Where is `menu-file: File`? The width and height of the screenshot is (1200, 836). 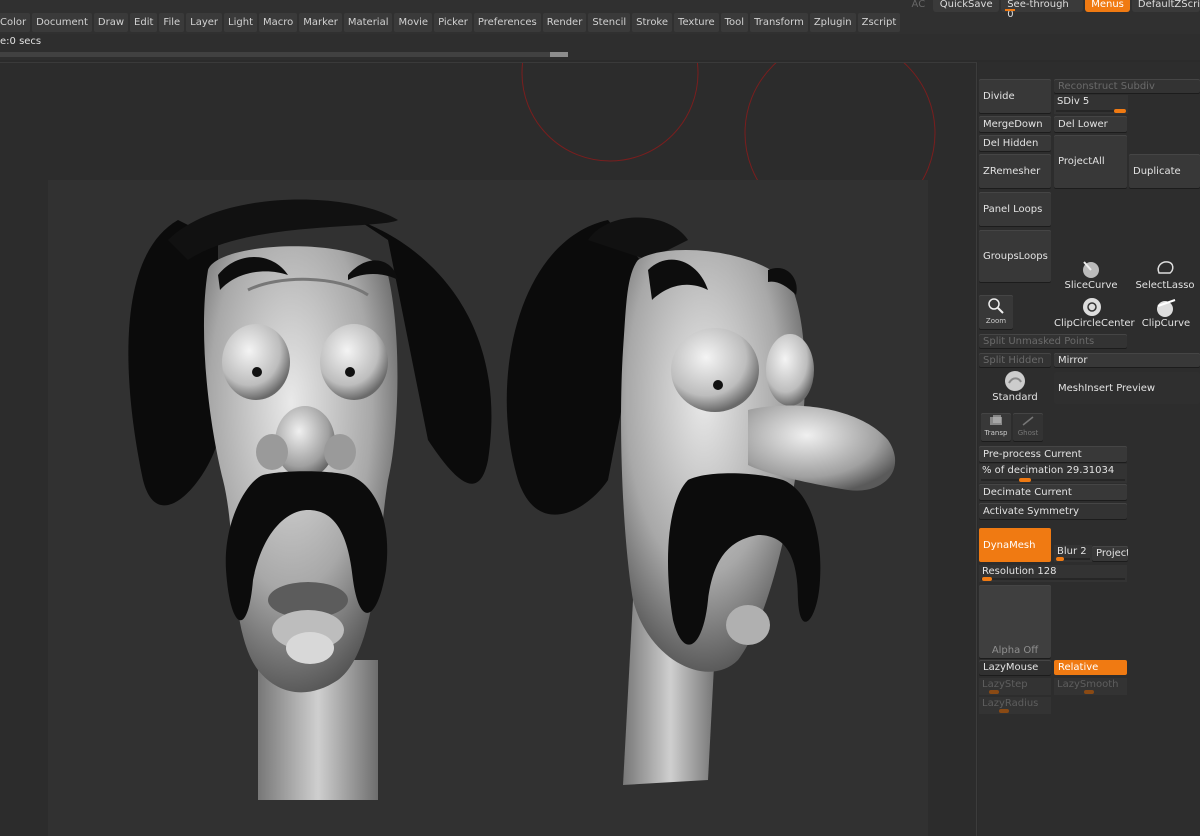 menu-file: File is located at coordinates (172, 22).